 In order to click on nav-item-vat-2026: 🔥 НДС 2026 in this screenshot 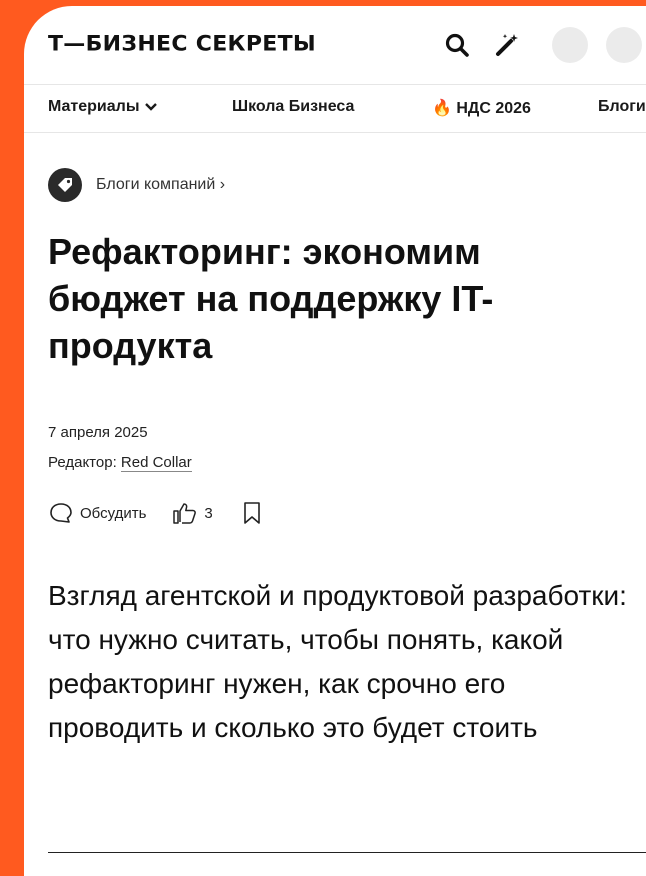, I will do `click(481, 108)`.